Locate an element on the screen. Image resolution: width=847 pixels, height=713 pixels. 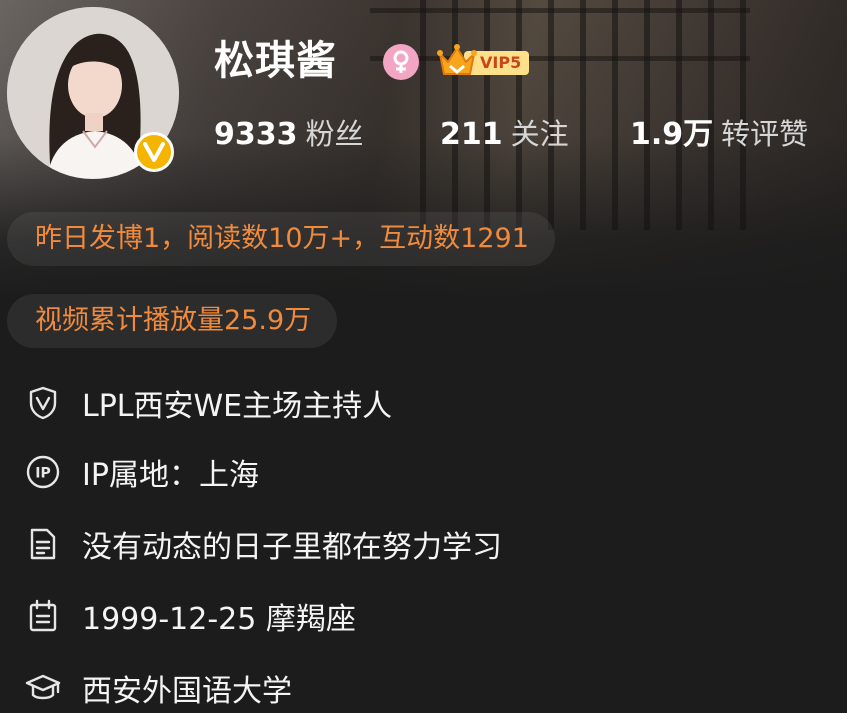
yesterday-stats-pill: 昨日发博1，阅读数10万+，互动数1291 is located at coordinates (281, 239).